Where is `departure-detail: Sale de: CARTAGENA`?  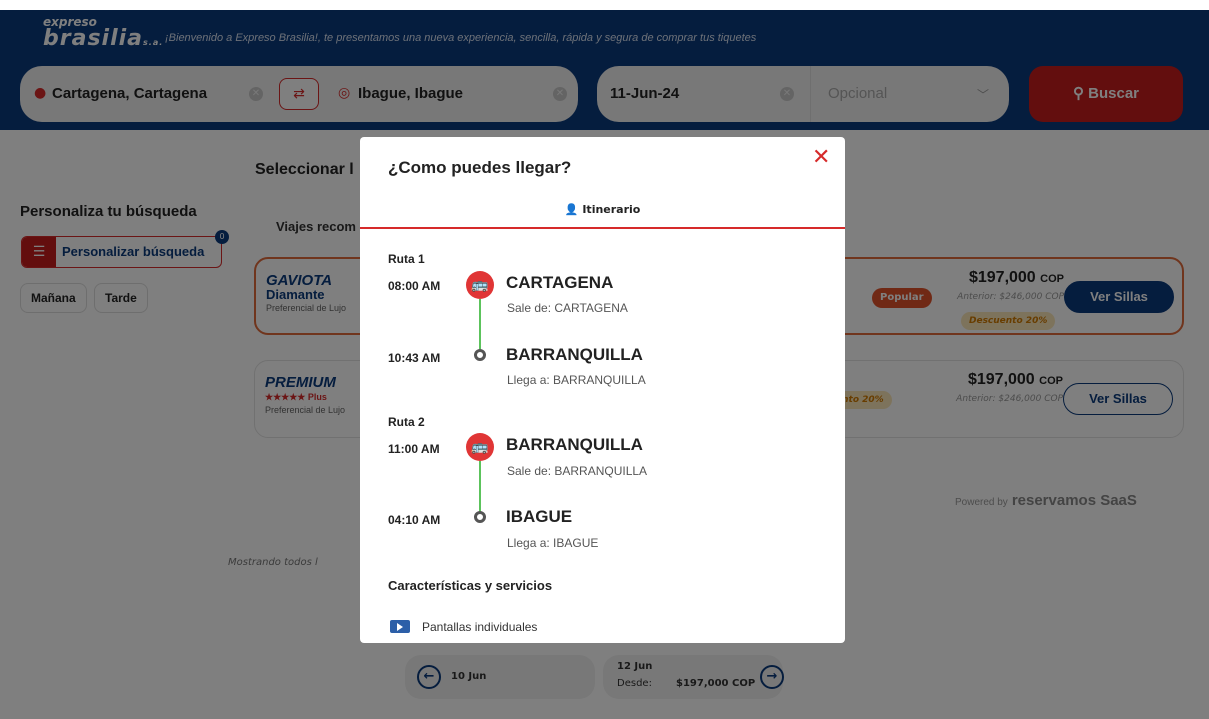 departure-detail: Sale de: CARTAGENA is located at coordinates (567, 308).